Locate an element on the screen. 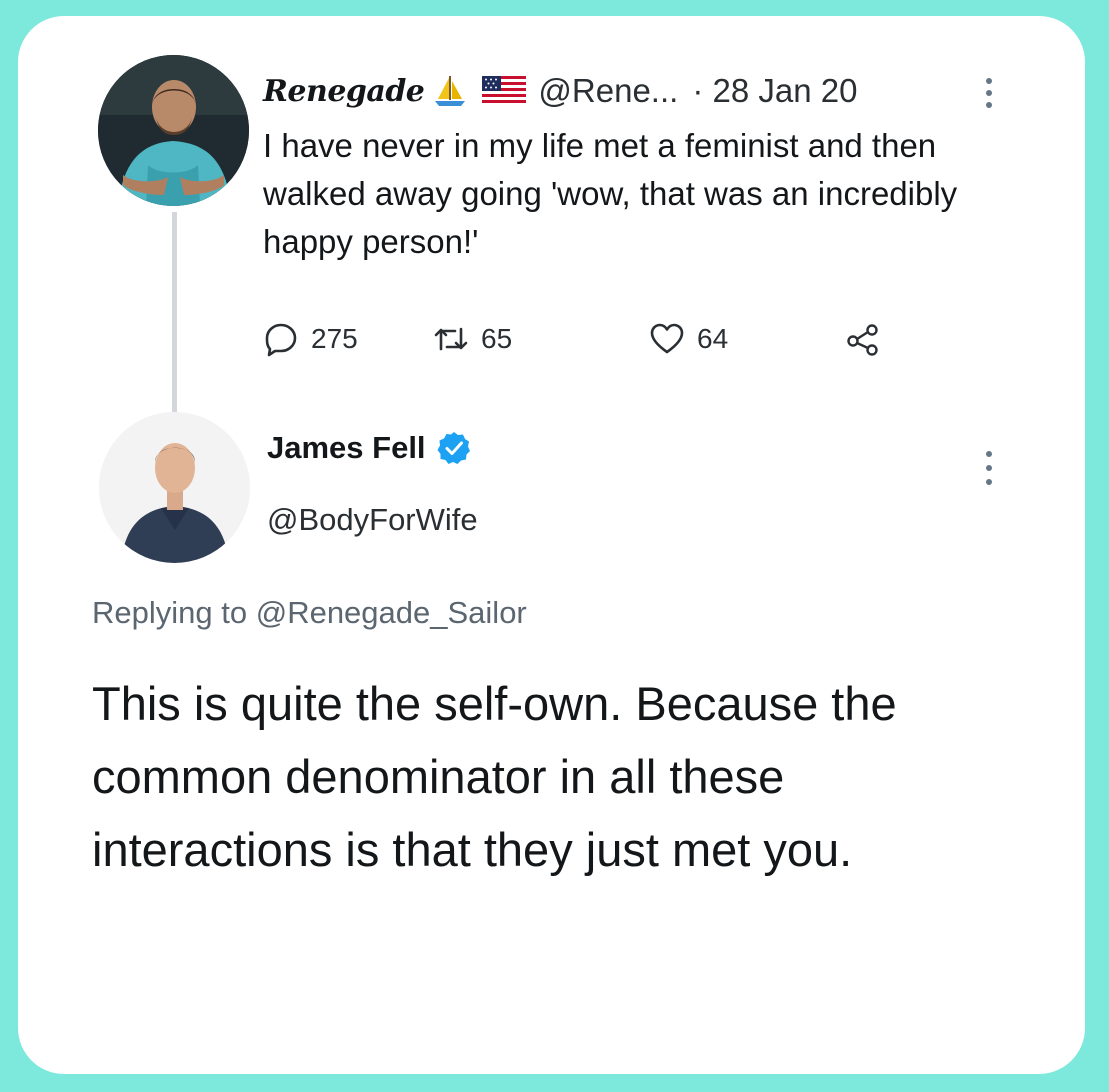  sailboat-icon is located at coordinates (450, 91).